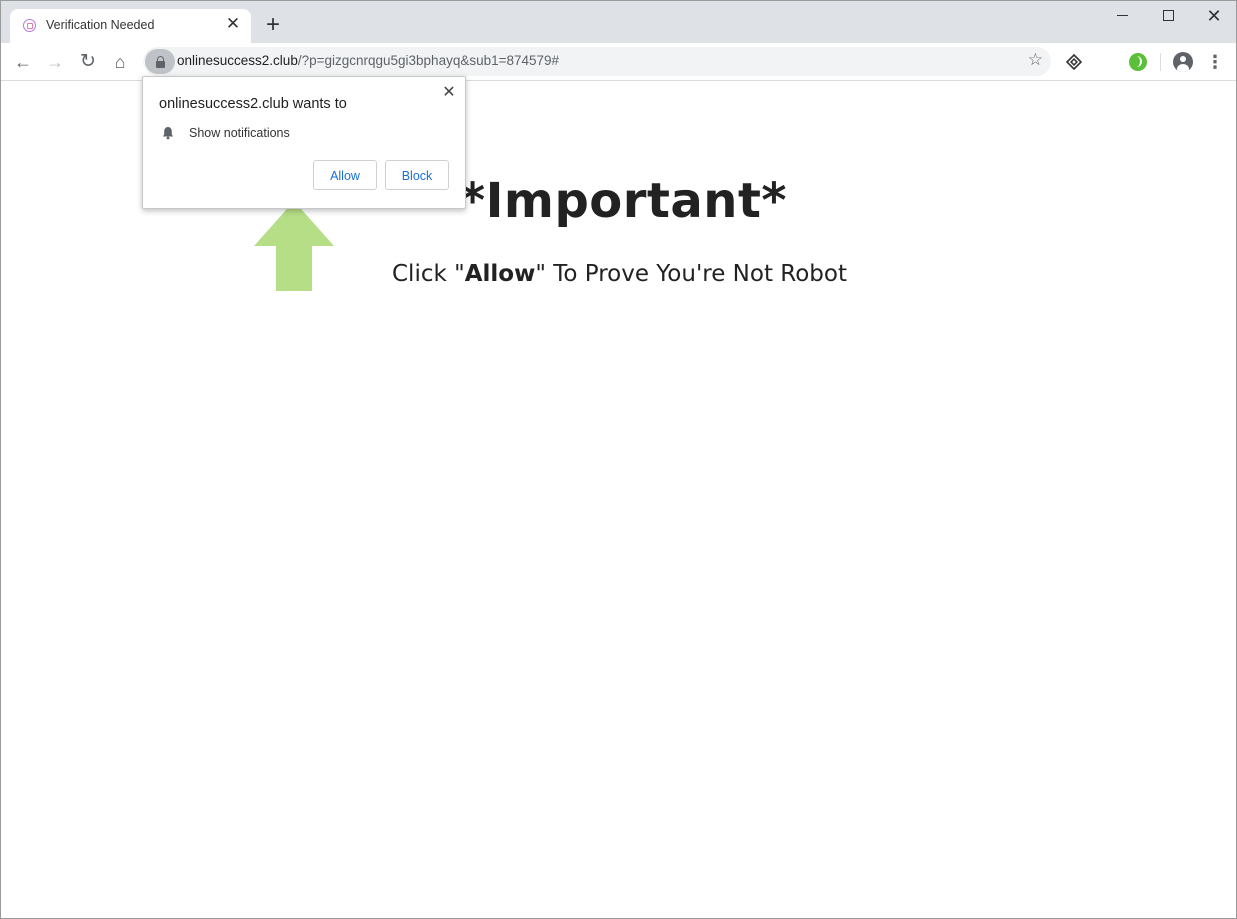 The width and height of the screenshot is (1237, 919). What do you see at coordinates (428, 60) in the screenshot?
I see `url-path: /?p=gizgcnrqgu5gi3bphayq&sub1=874579#` at bounding box center [428, 60].